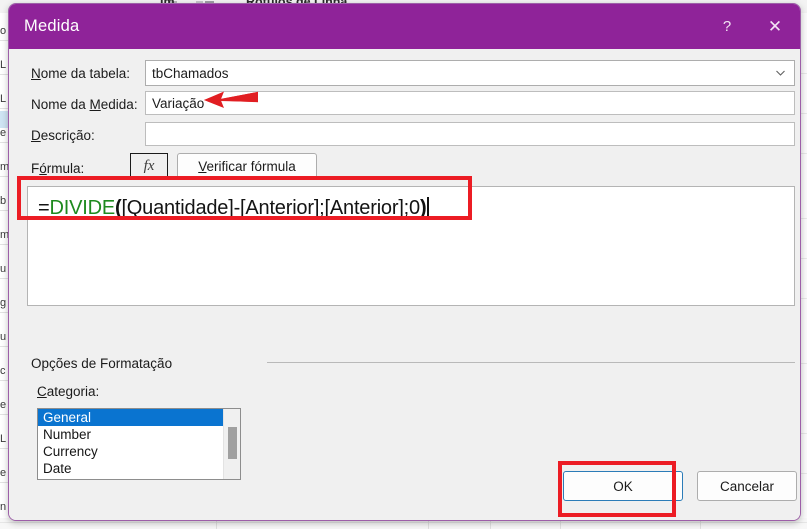  What do you see at coordinates (68, 391) in the screenshot?
I see `category-label: Categoria:` at bounding box center [68, 391].